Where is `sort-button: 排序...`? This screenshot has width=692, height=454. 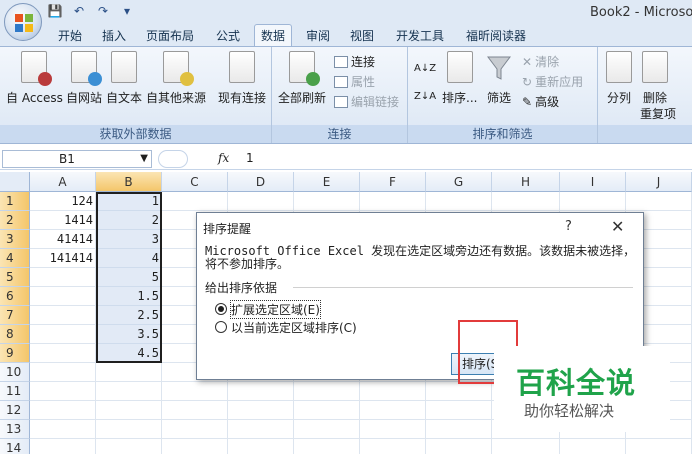
sort-button: 排序... is located at coordinates (459, 78).